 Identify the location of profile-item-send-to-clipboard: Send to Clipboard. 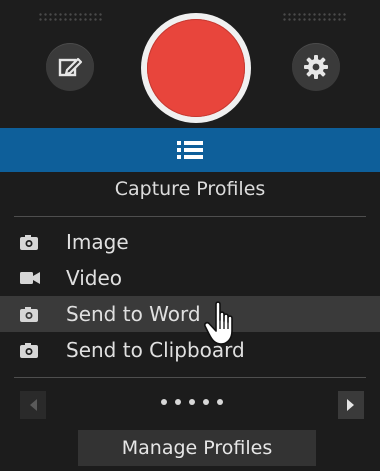
(190, 350).